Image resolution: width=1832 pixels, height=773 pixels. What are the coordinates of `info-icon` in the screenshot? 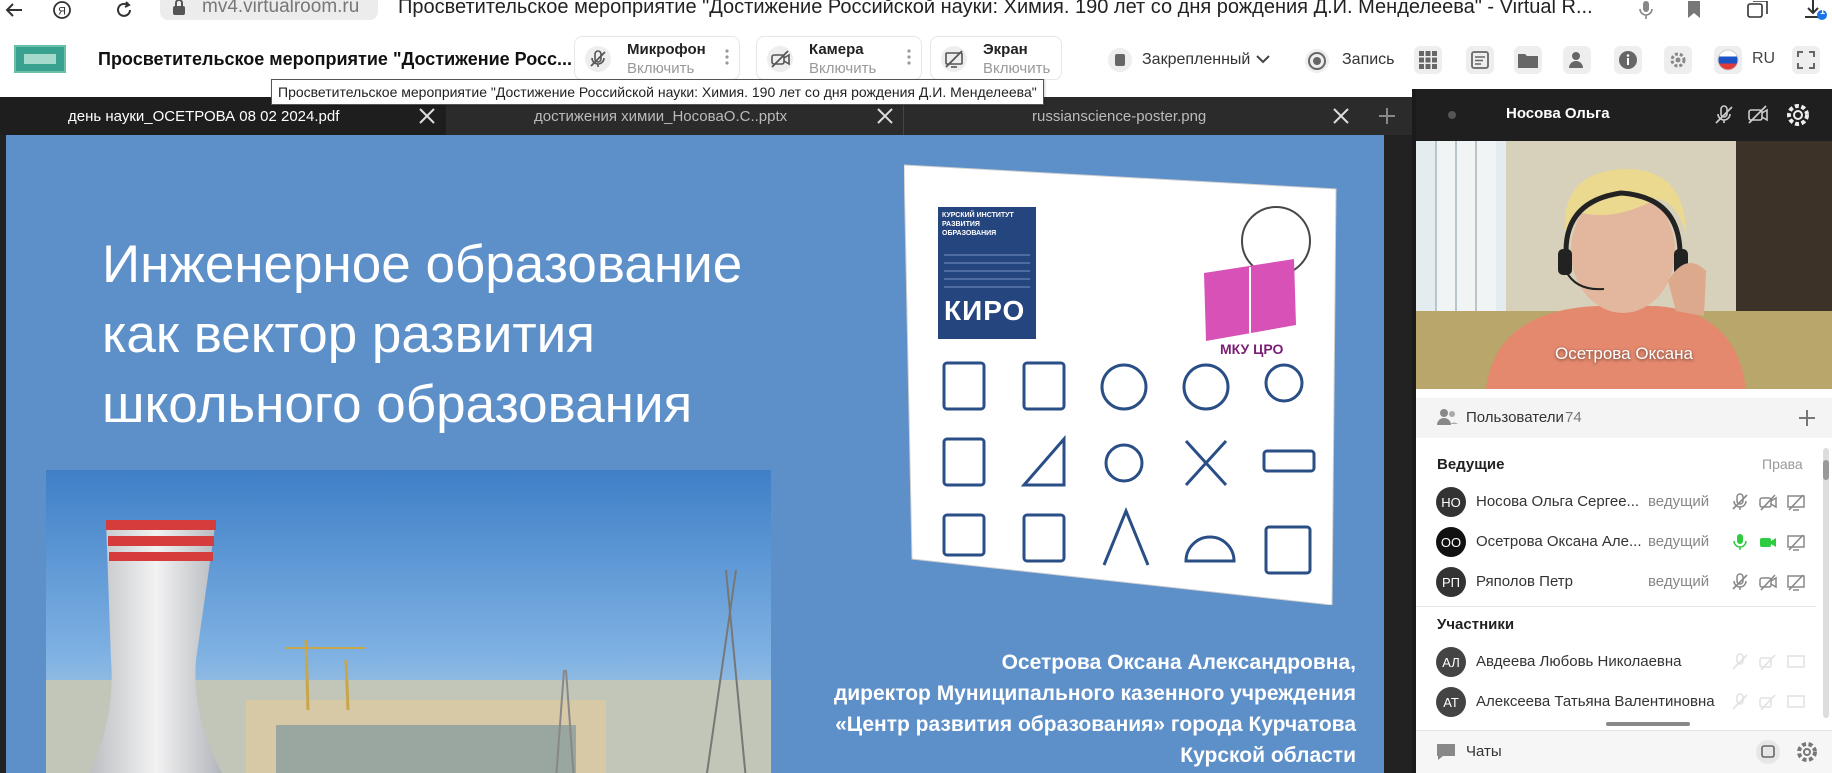 It's located at (1628, 60).